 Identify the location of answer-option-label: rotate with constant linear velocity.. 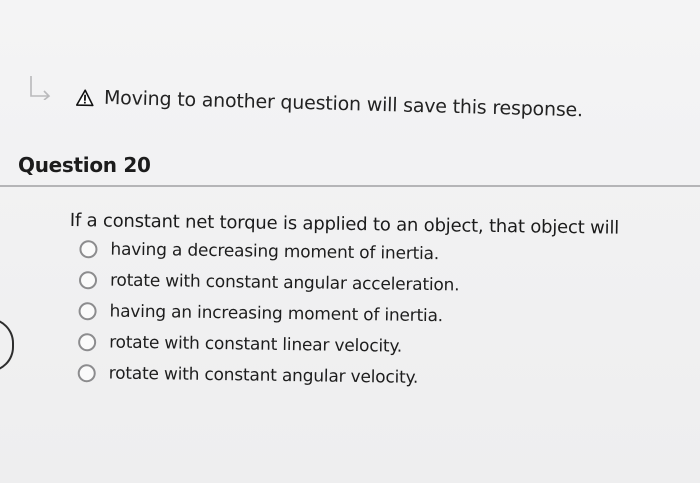
(256, 344).